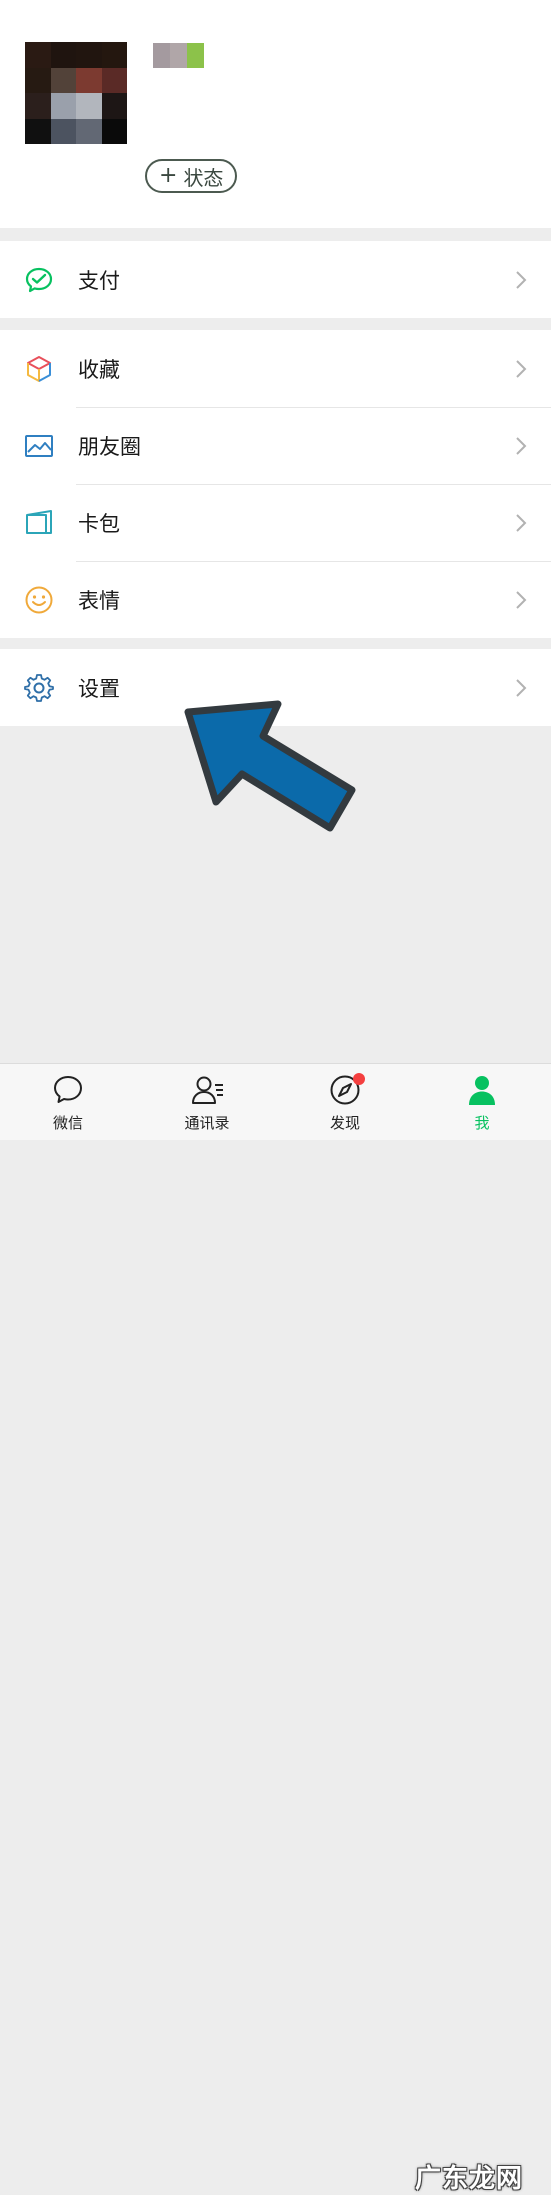 This screenshot has height=2195, width=551. What do you see at coordinates (99, 280) in the screenshot?
I see `menu-item-label: 支付` at bounding box center [99, 280].